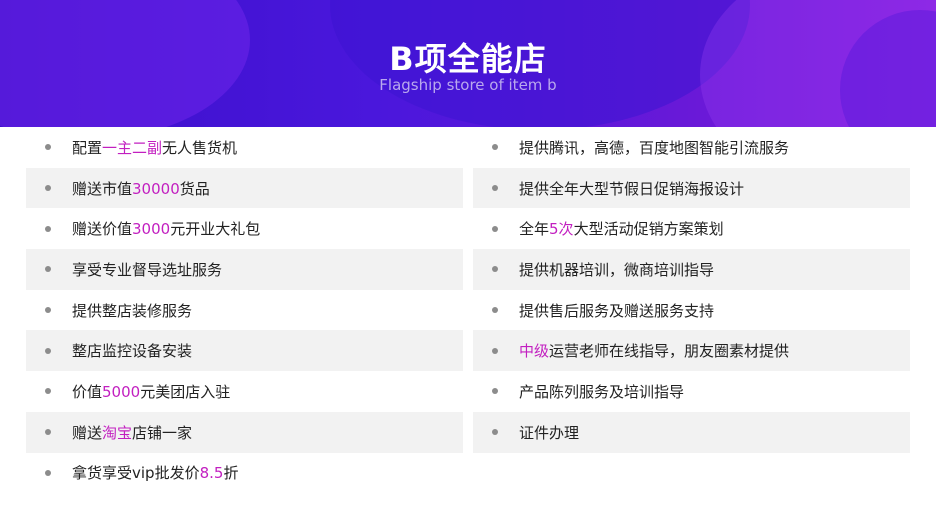 Image resolution: width=936 pixels, height=525 pixels. Describe the element at coordinates (156, 188) in the screenshot. I see `highlight-text: 30000` at that location.